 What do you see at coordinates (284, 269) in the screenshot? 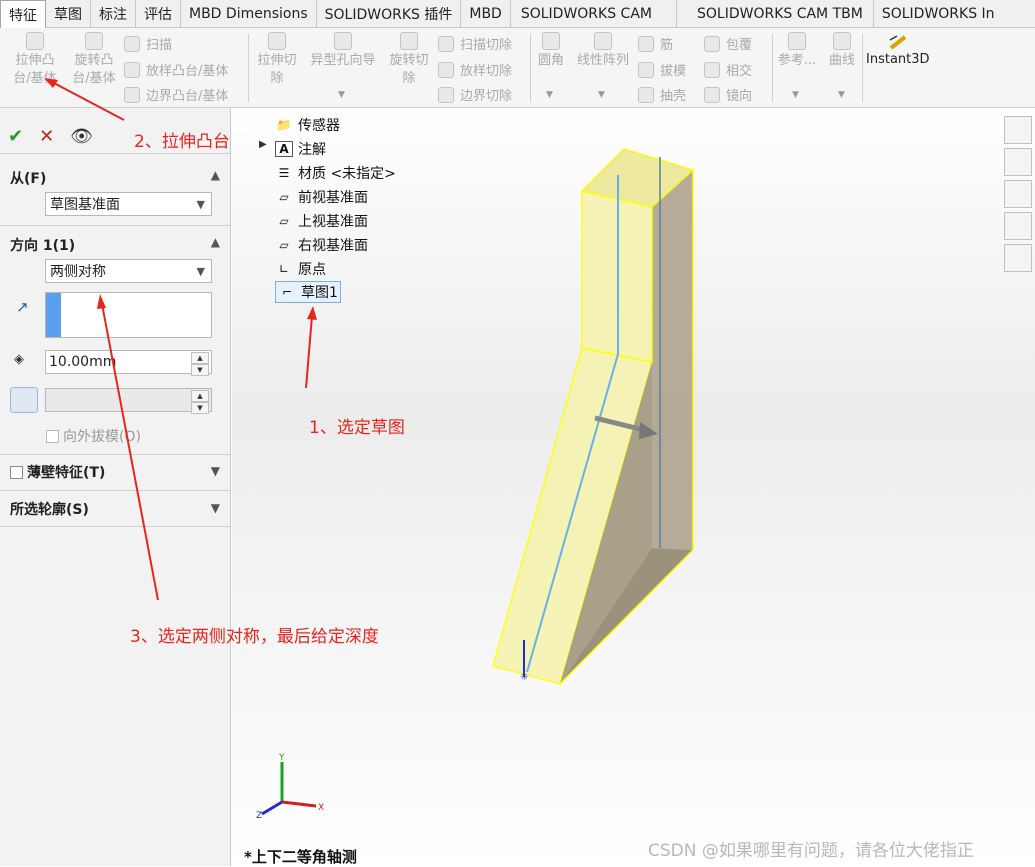
I see `origin-icon: ∟` at bounding box center [284, 269].